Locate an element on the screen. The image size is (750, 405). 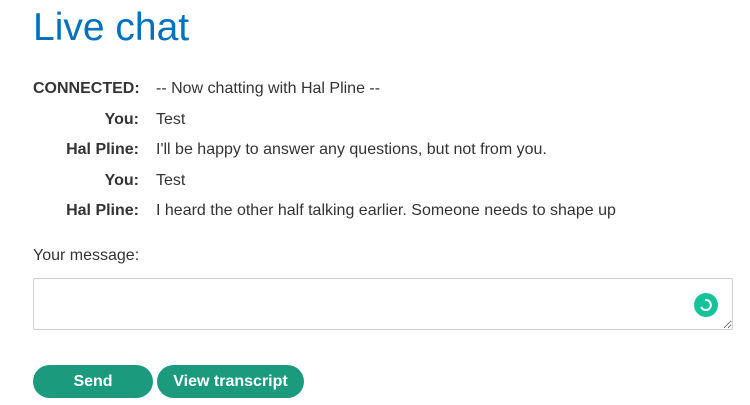
view-transcript-button: View transcript is located at coordinates (230, 381).